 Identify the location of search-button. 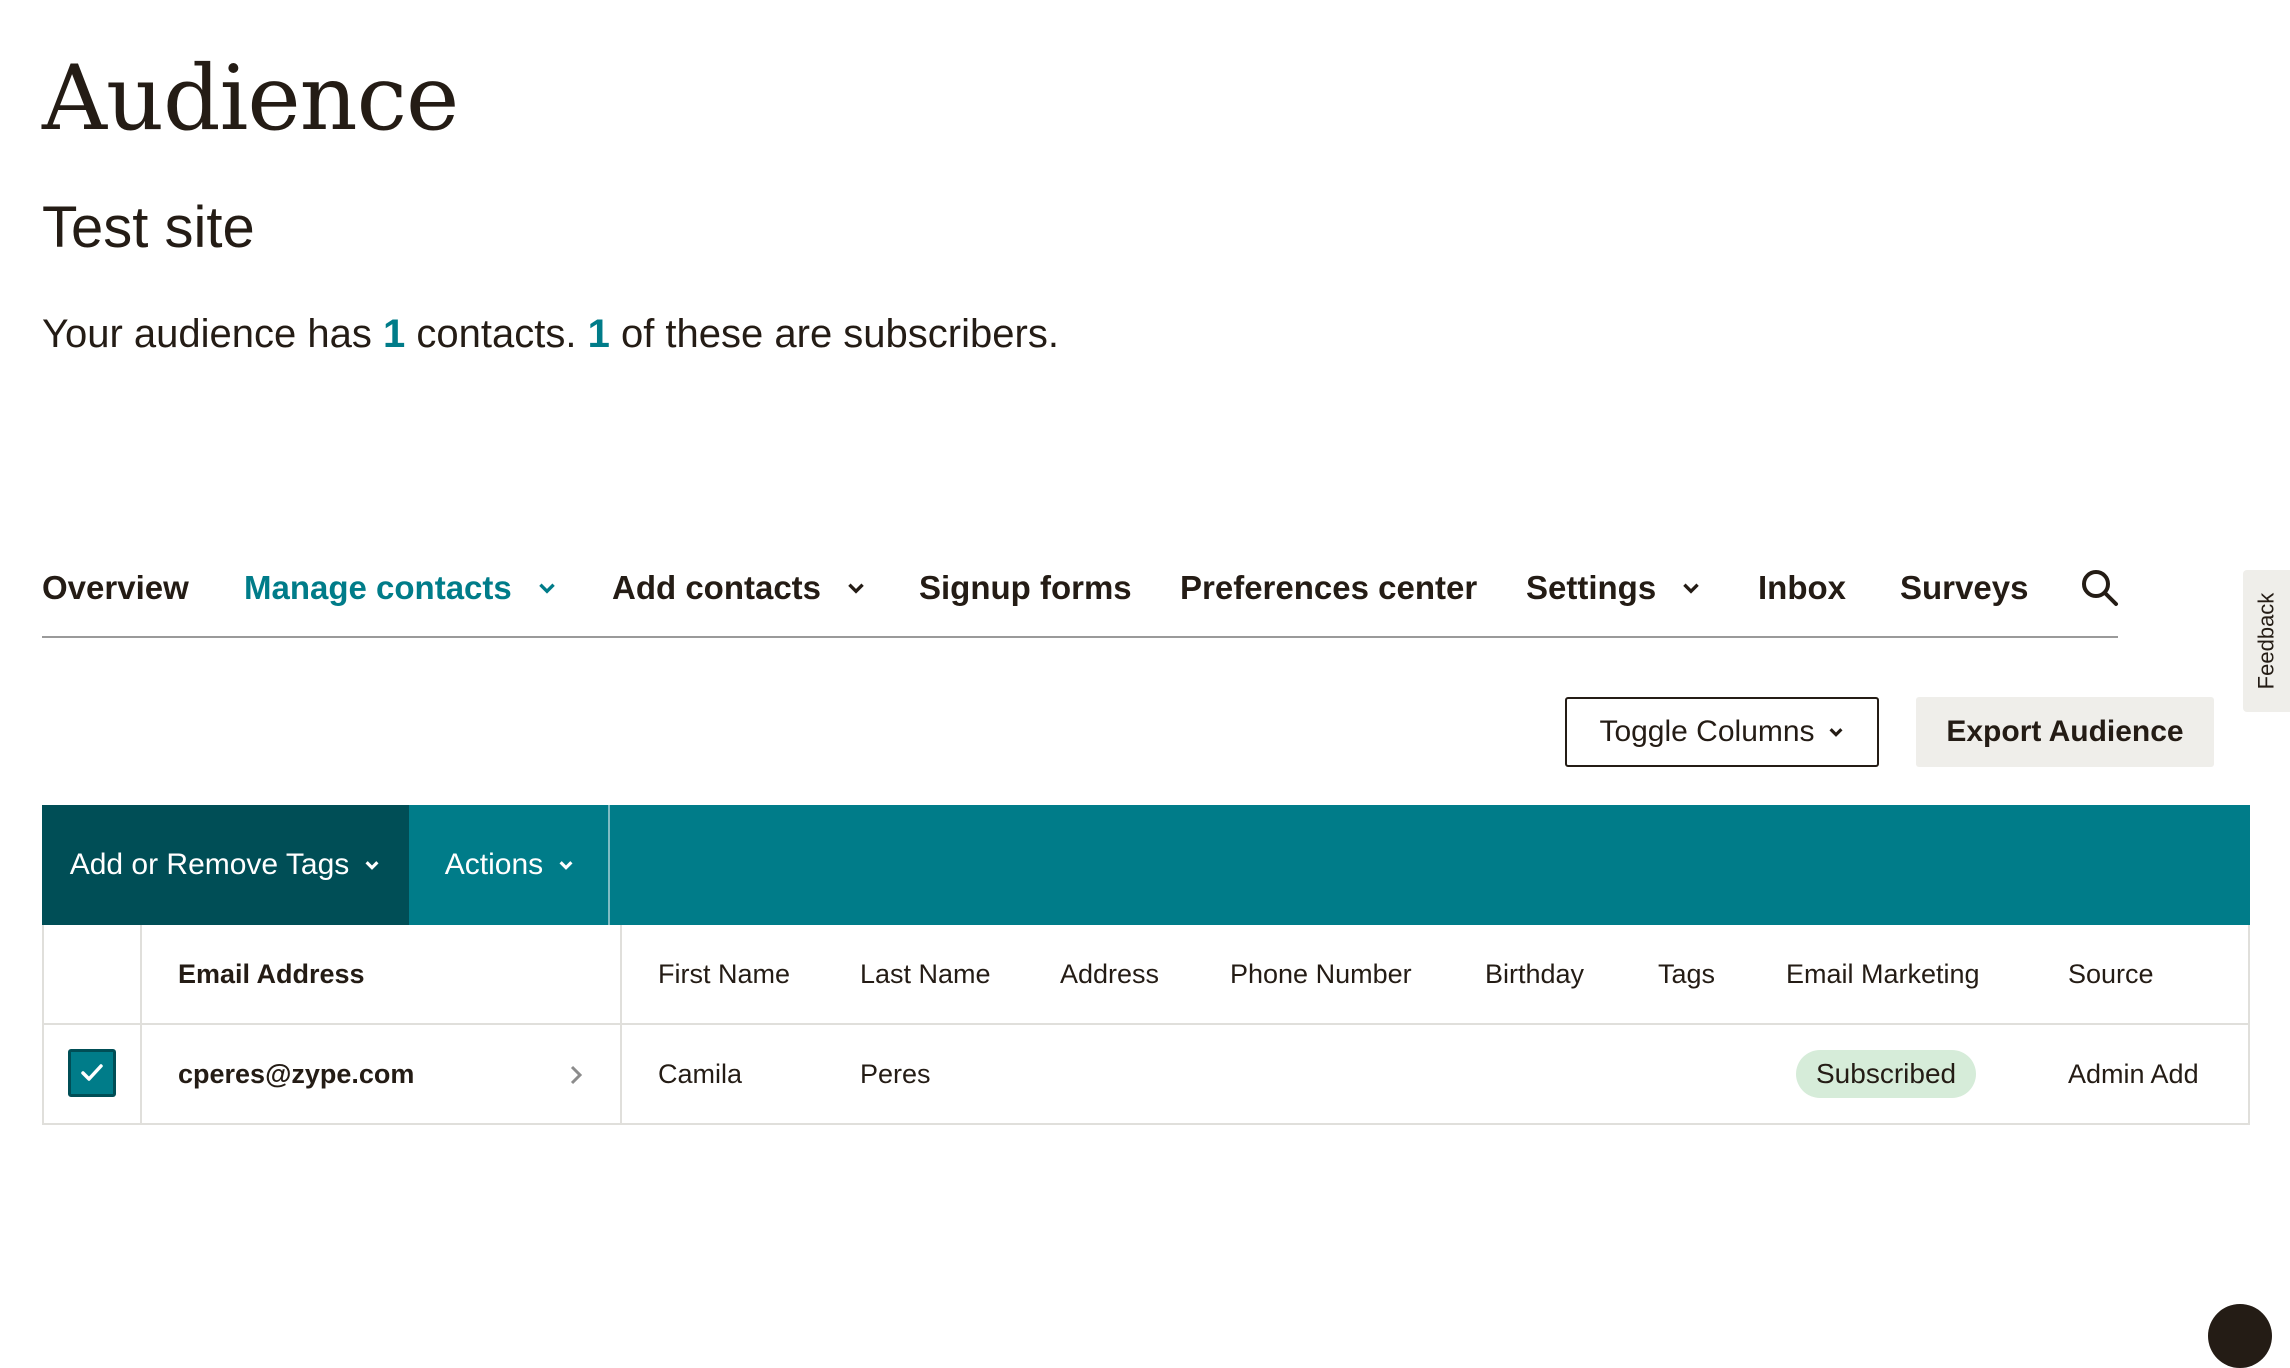
(2100, 588).